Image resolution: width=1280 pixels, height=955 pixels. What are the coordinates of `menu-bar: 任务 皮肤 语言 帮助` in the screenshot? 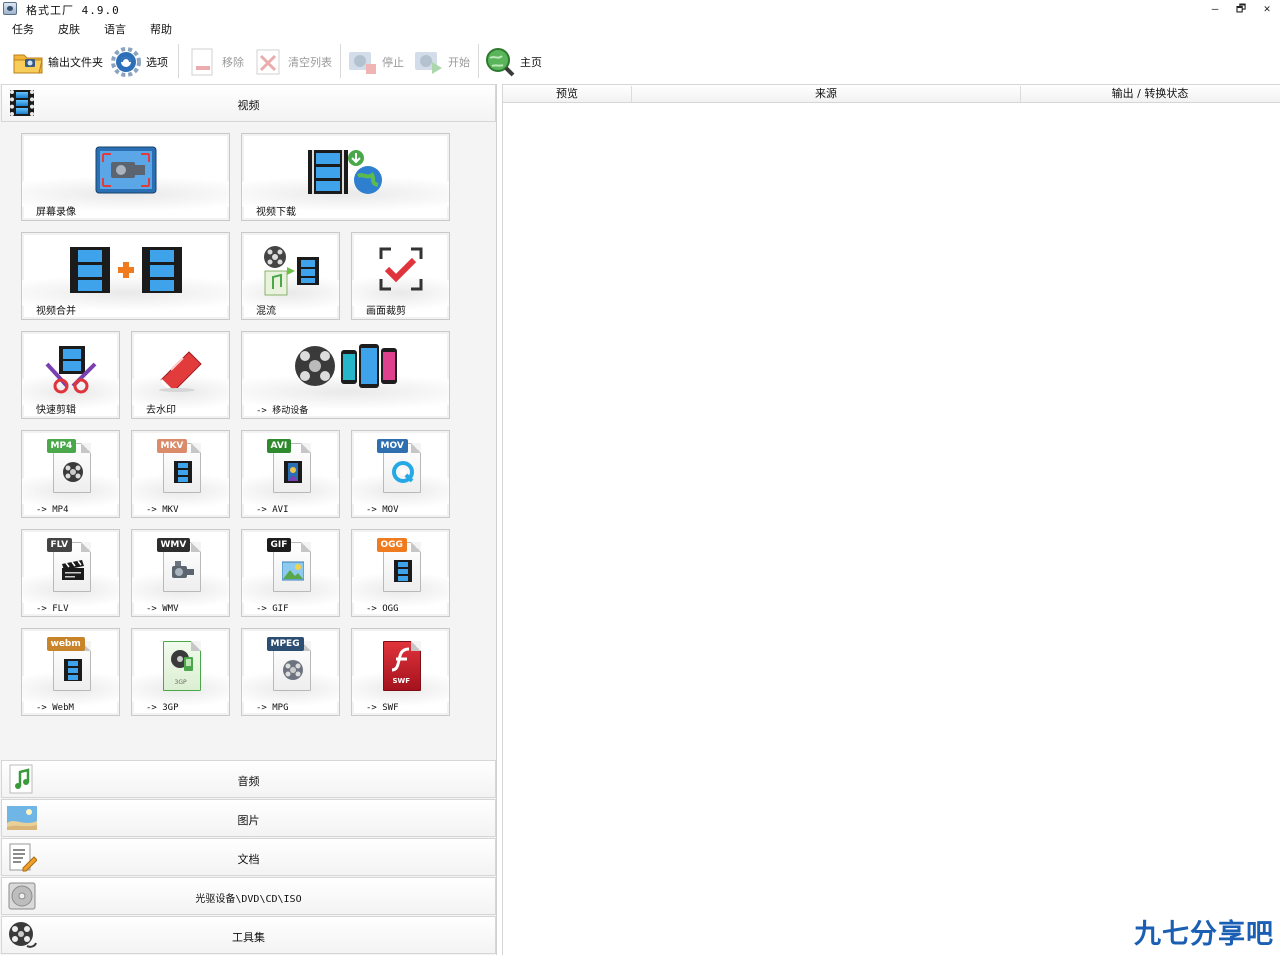 It's located at (92, 29).